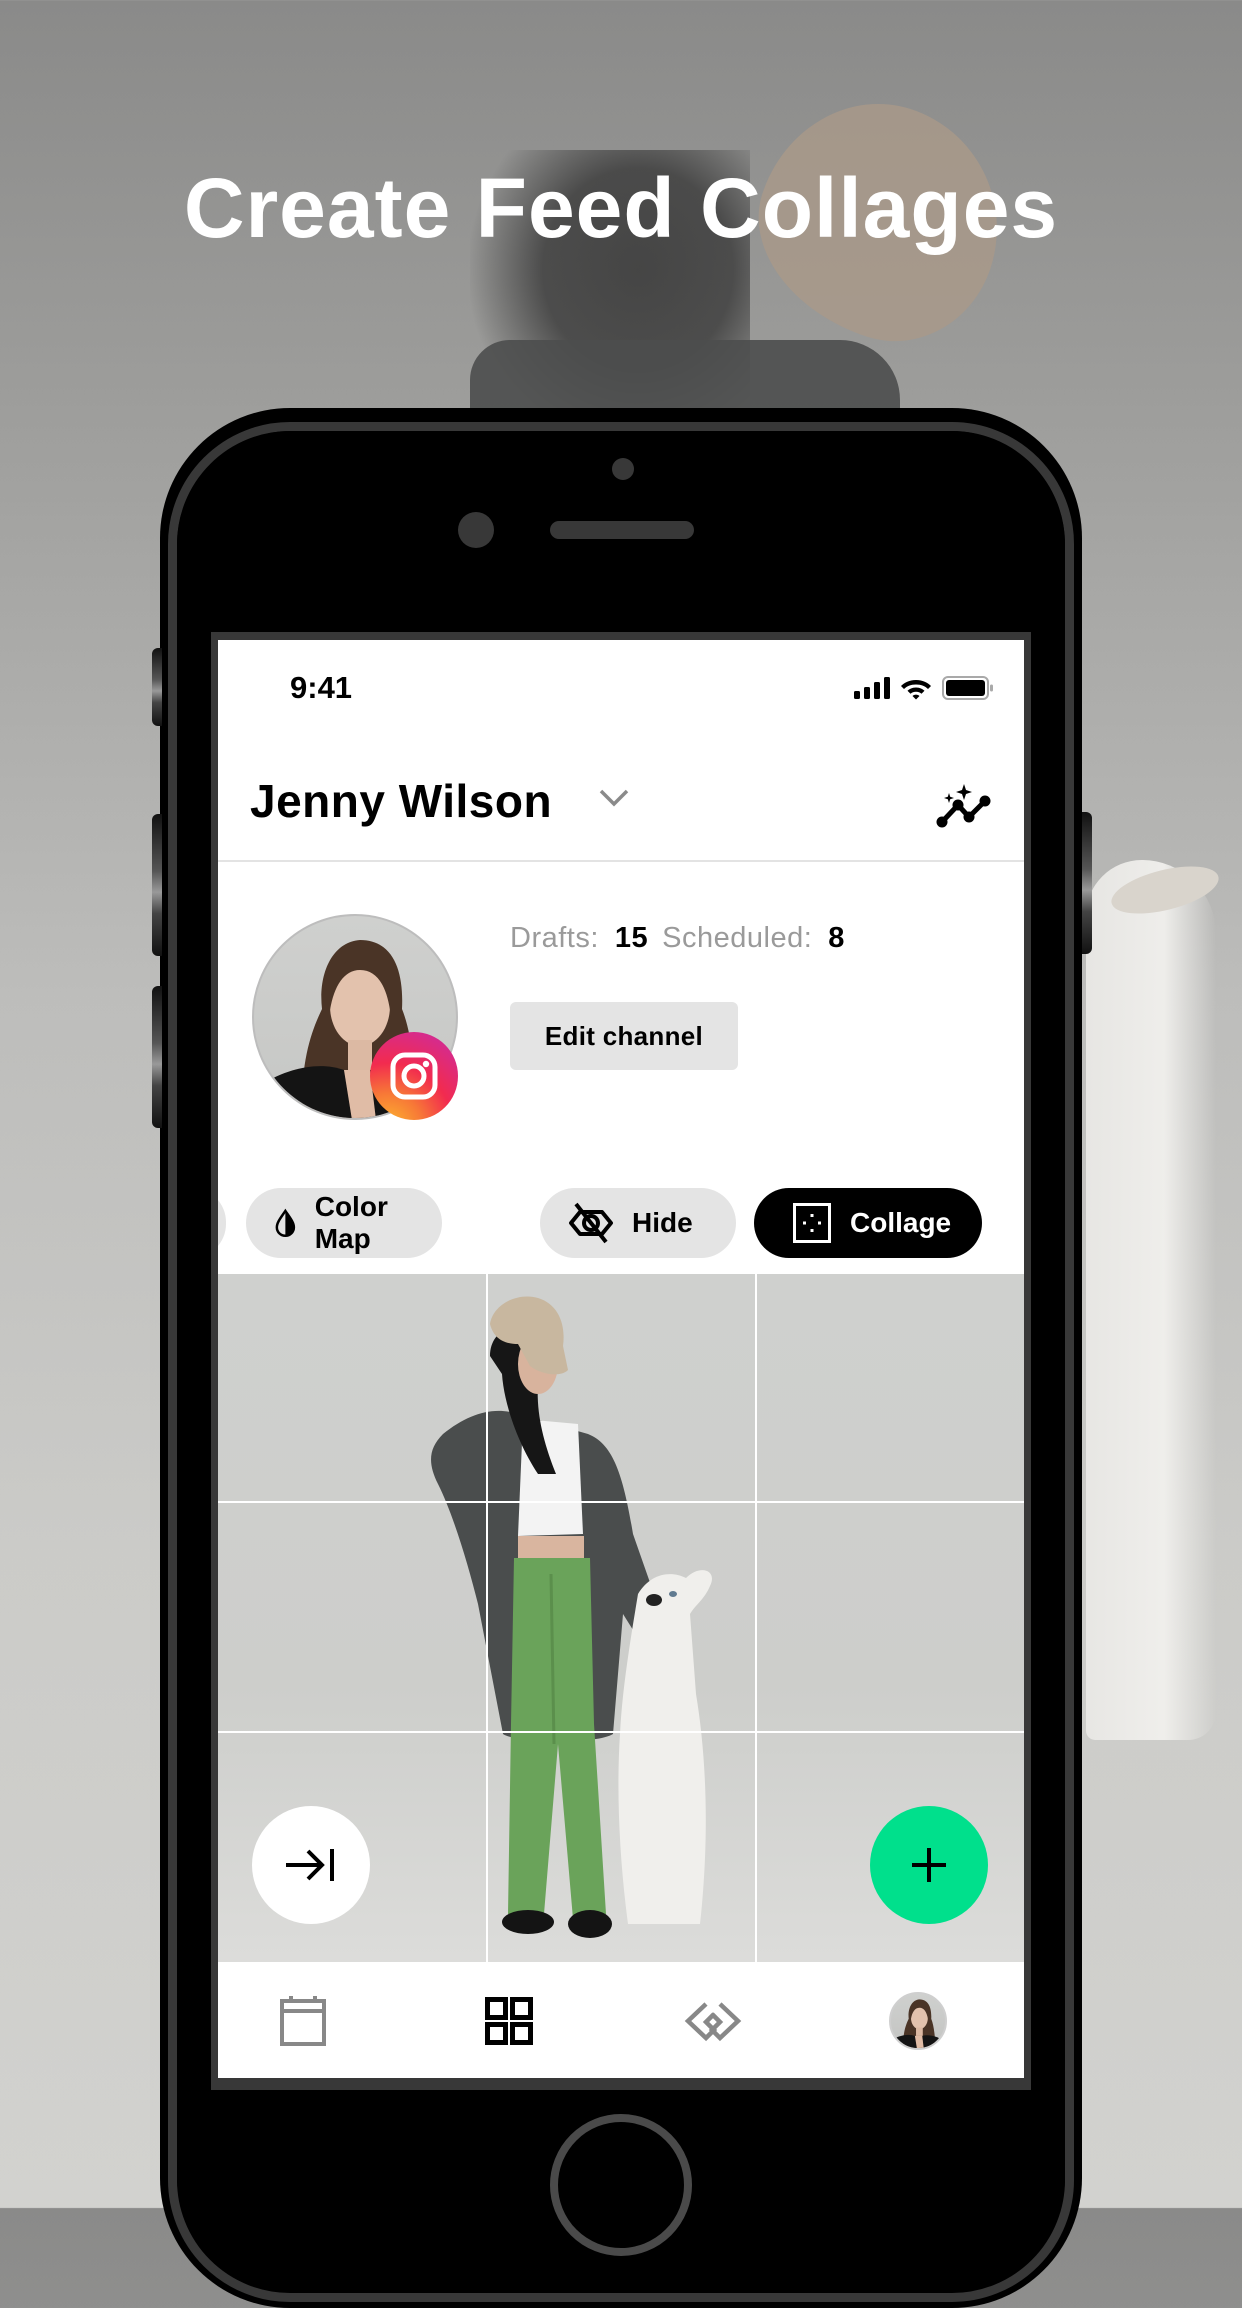  What do you see at coordinates (622, 530) in the screenshot?
I see `earpiece-speaker` at bounding box center [622, 530].